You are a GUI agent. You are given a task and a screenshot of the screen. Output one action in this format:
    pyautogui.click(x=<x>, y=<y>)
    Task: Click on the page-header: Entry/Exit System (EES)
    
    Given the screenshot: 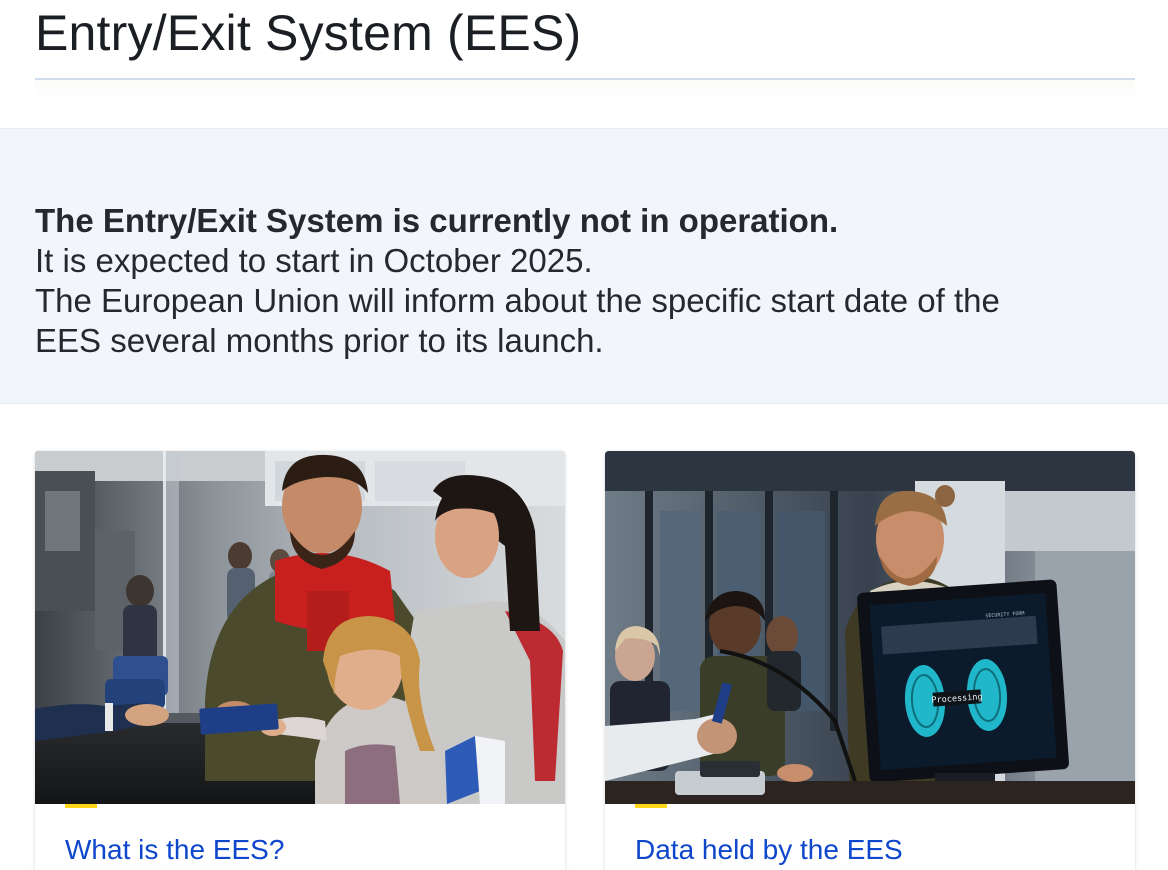 What is the action you would take?
    pyautogui.click(x=585, y=48)
    